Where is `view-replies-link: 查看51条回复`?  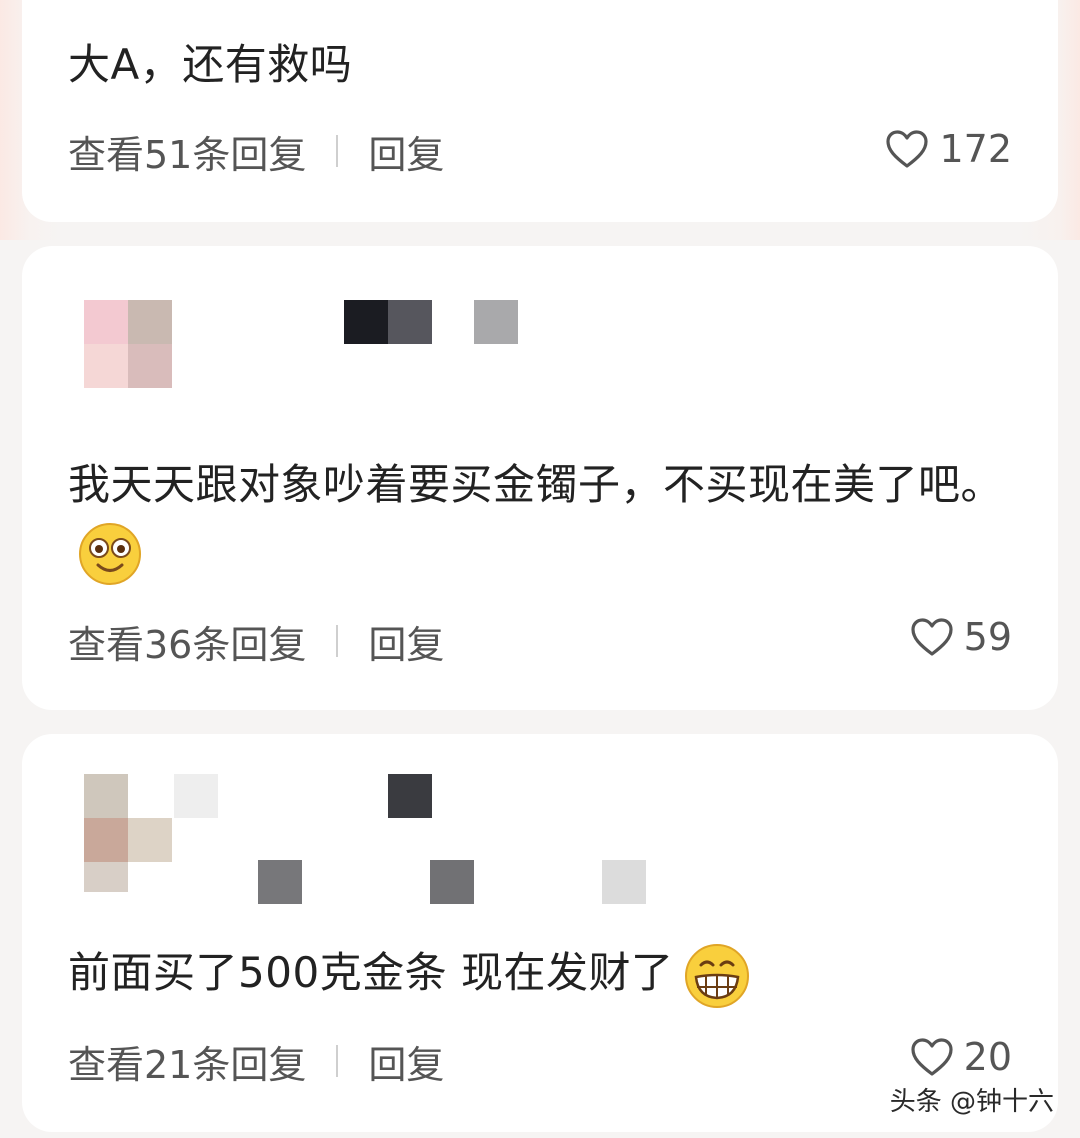
view-replies-link: 查看51条回复 is located at coordinates (187, 151).